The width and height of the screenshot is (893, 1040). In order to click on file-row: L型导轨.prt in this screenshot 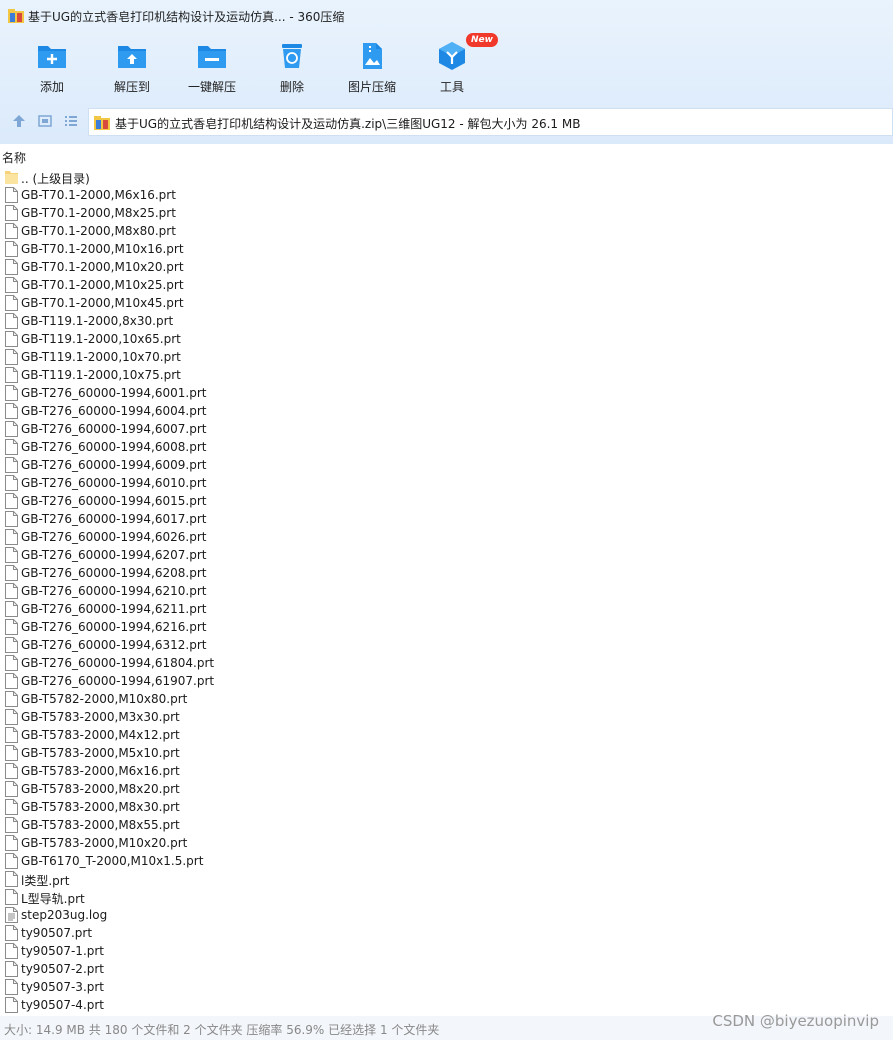, I will do `click(446, 897)`.